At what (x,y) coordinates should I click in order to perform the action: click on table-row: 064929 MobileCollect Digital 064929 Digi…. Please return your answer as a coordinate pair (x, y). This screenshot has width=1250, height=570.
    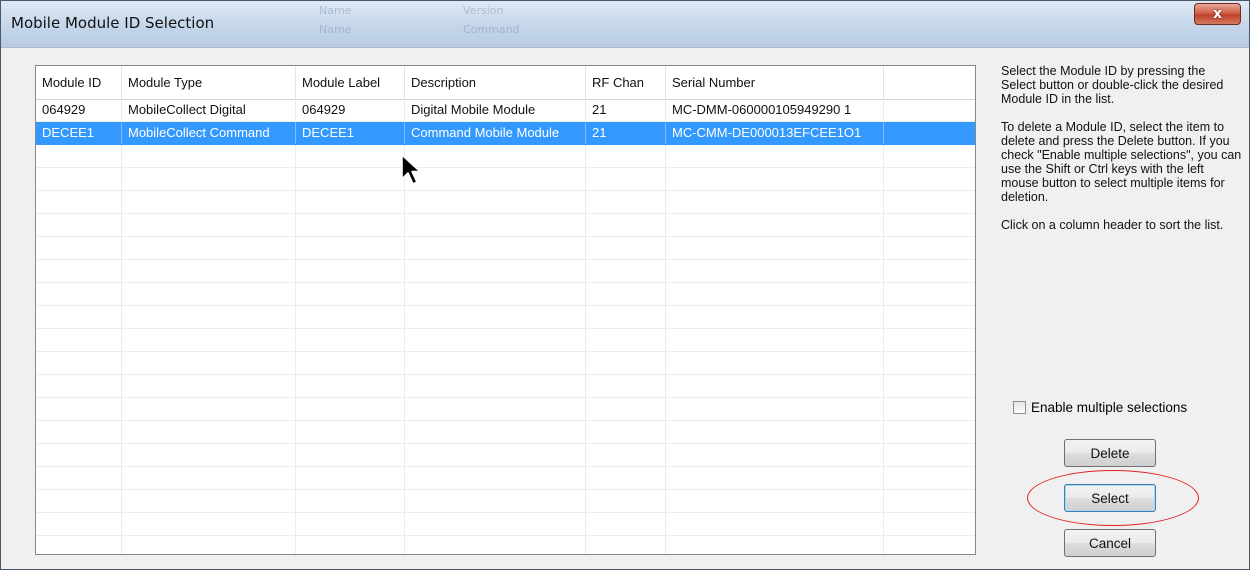
    Looking at the image, I should click on (505, 110).